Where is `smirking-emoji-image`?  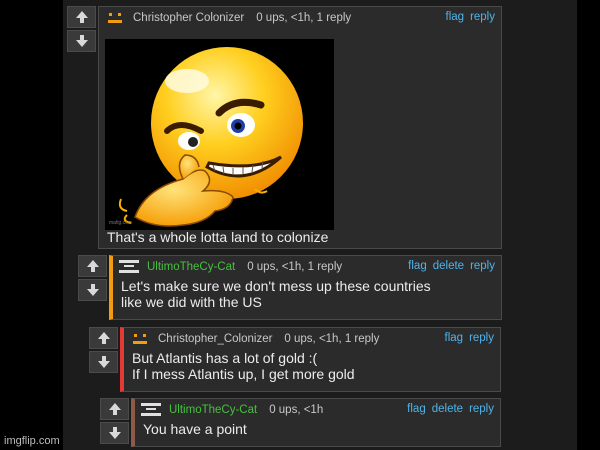
smirking-emoji-image is located at coordinates (210, 137).